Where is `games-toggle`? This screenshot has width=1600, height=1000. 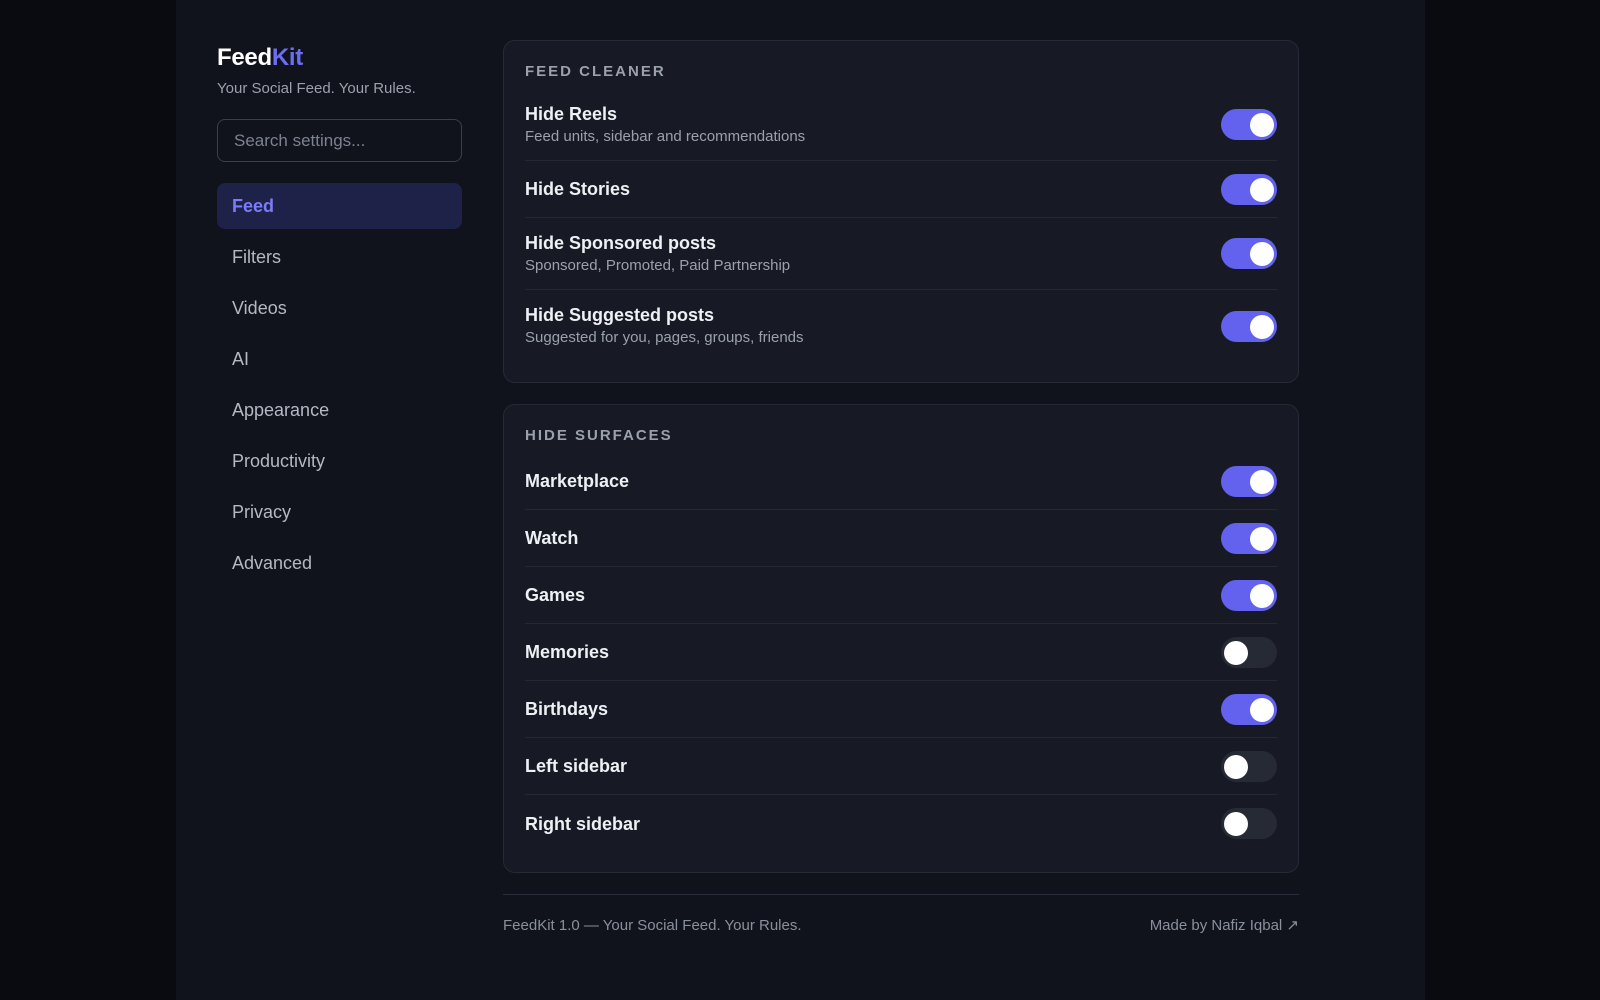 games-toggle is located at coordinates (1249, 595).